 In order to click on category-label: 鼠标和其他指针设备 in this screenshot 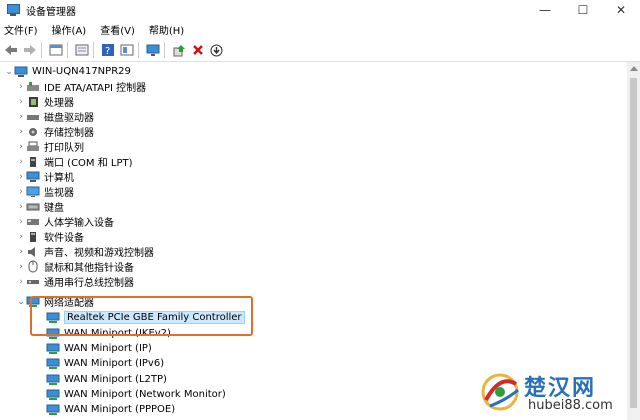, I will do `click(89, 268)`.